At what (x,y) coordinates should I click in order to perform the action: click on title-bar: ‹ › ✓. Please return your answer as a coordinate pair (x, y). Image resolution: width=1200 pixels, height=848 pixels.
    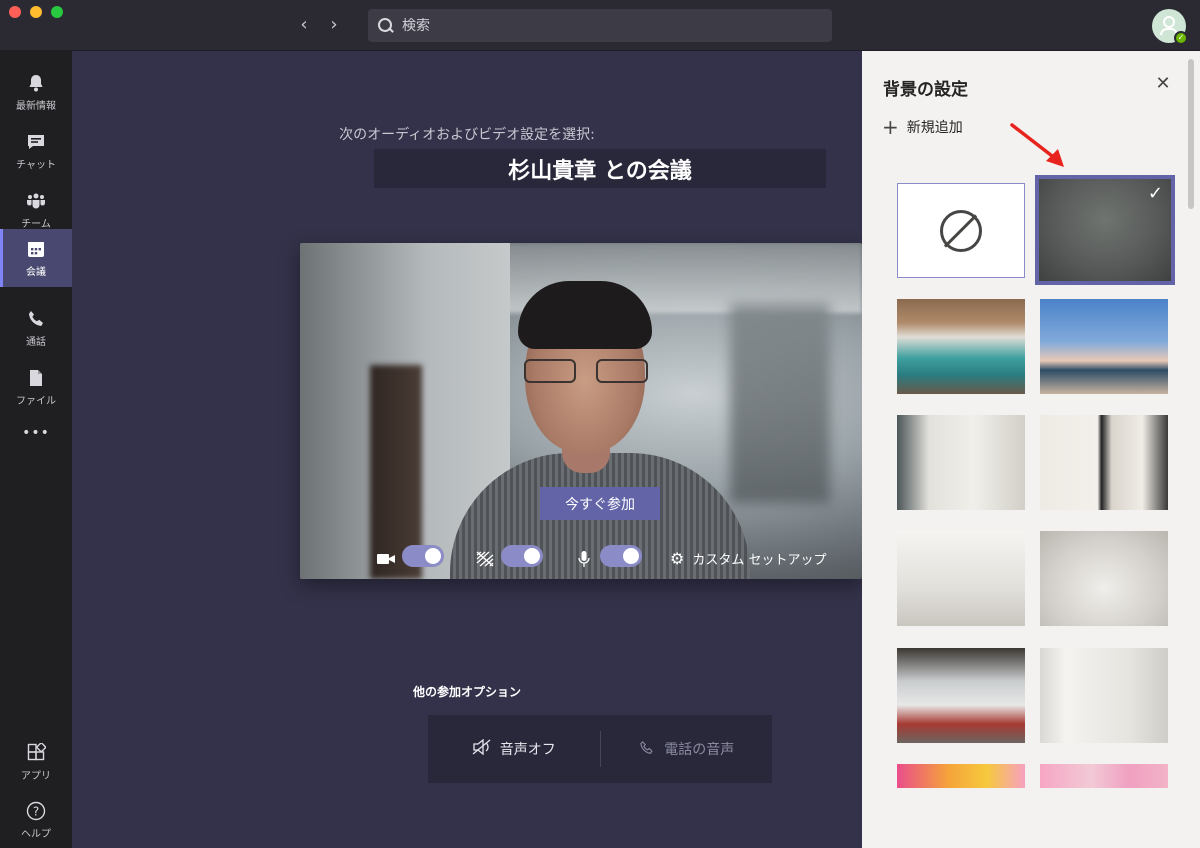
    Looking at the image, I should click on (600, 25).